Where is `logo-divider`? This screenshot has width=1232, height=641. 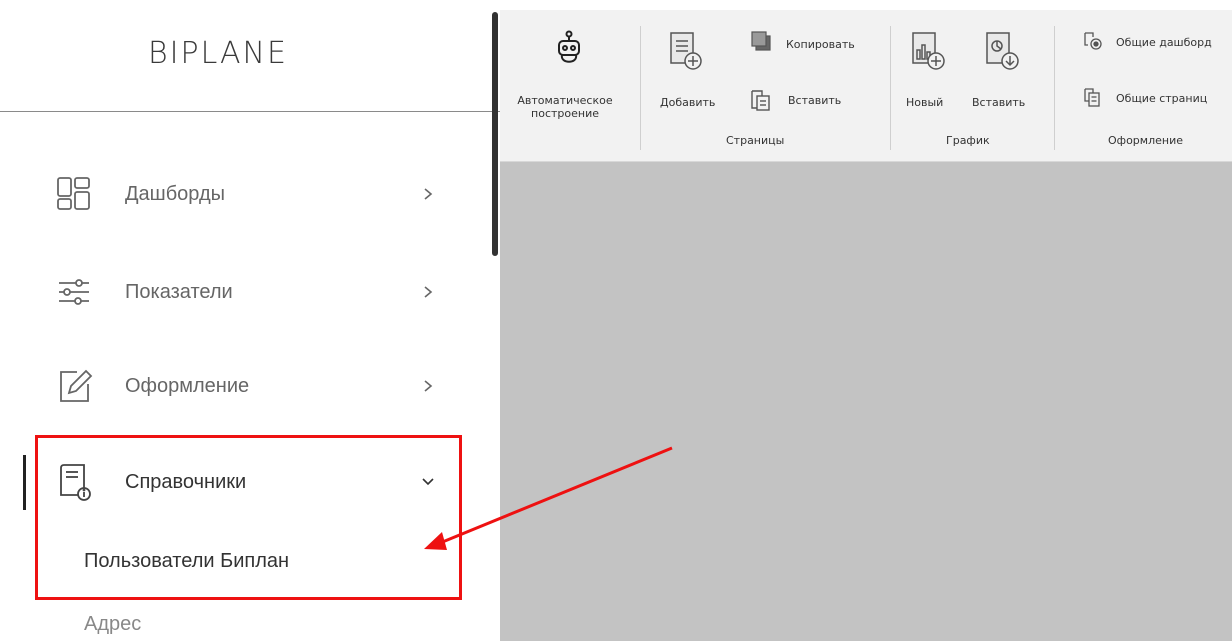
logo-divider is located at coordinates (250, 111).